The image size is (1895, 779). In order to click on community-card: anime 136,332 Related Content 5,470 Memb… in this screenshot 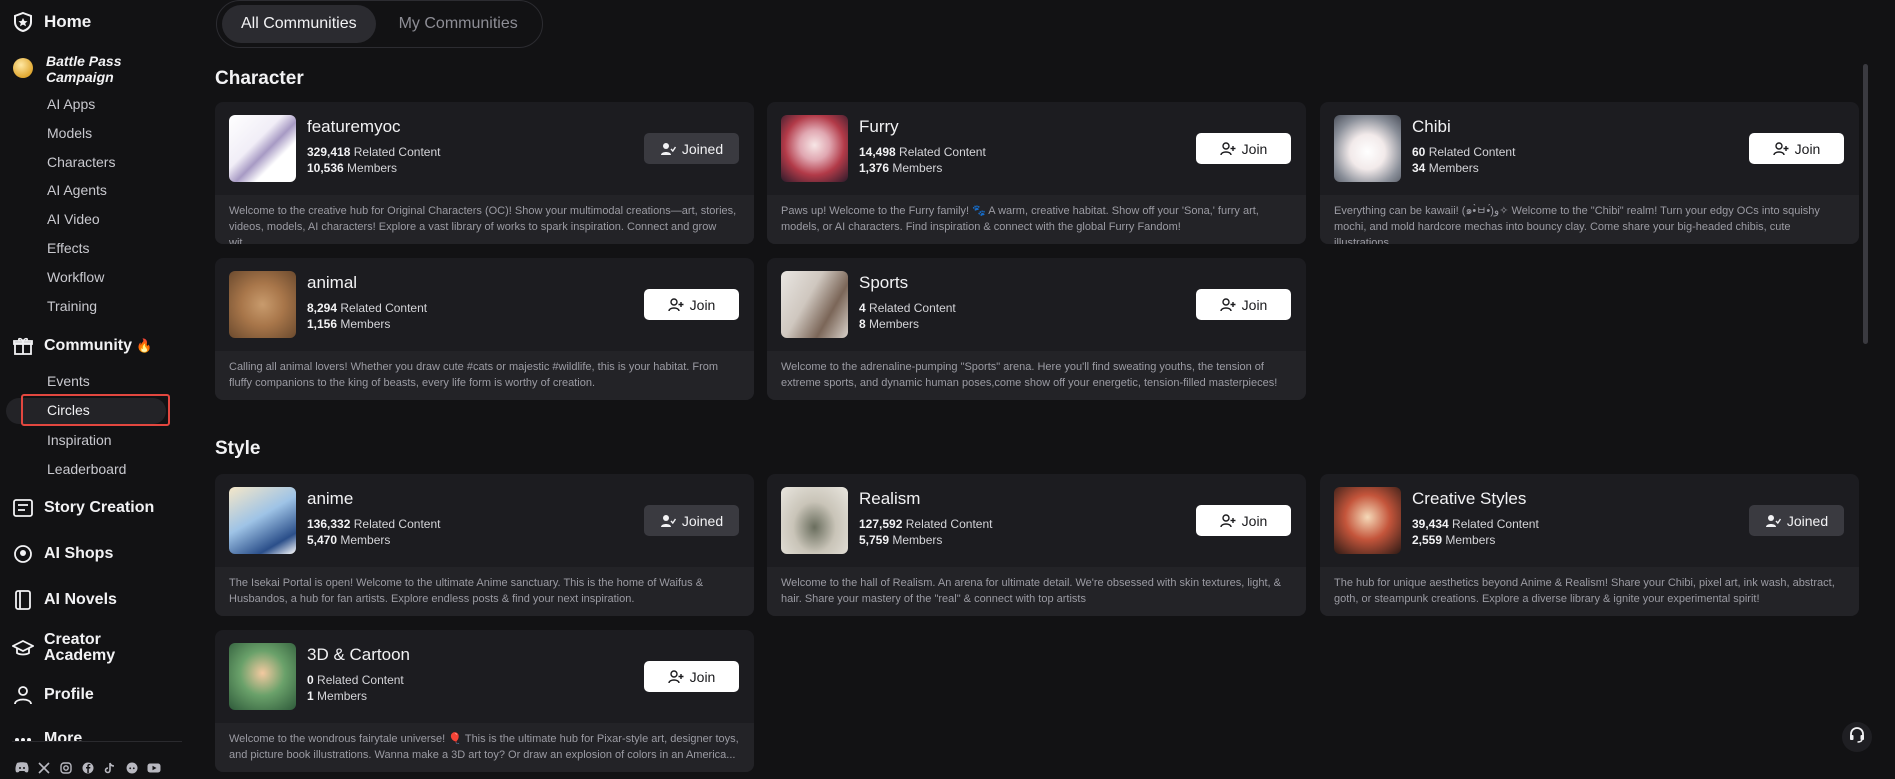, I will do `click(484, 545)`.